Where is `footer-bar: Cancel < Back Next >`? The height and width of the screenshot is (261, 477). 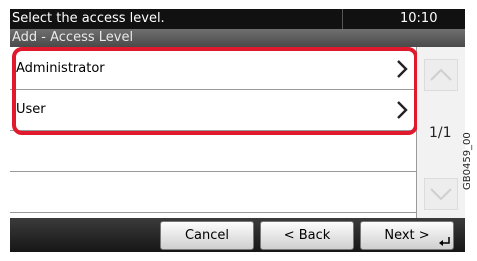 footer-bar: Cancel < Back Next > is located at coordinates (237, 235).